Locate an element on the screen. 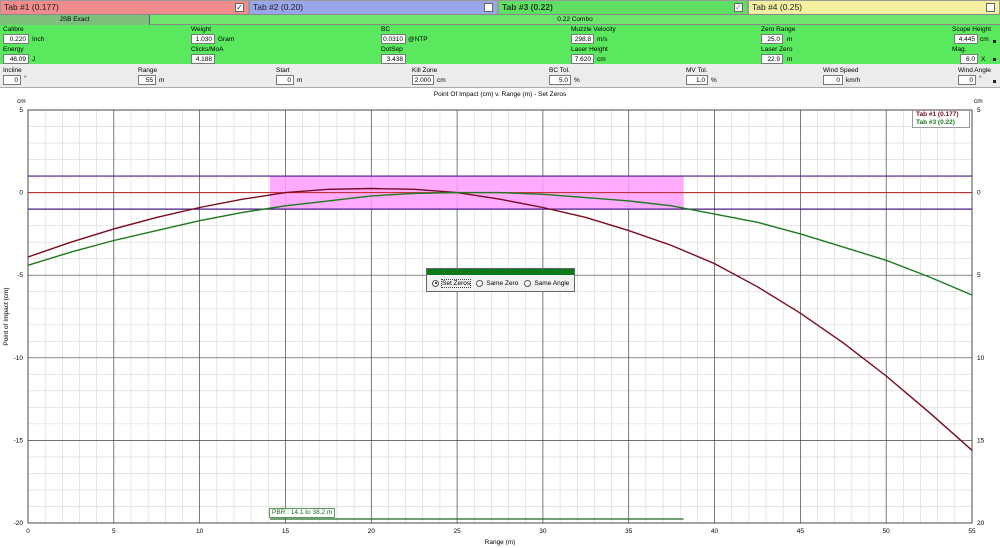 The height and width of the screenshot is (548, 1000). y-unit-right: cm is located at coordinates (978, 101).